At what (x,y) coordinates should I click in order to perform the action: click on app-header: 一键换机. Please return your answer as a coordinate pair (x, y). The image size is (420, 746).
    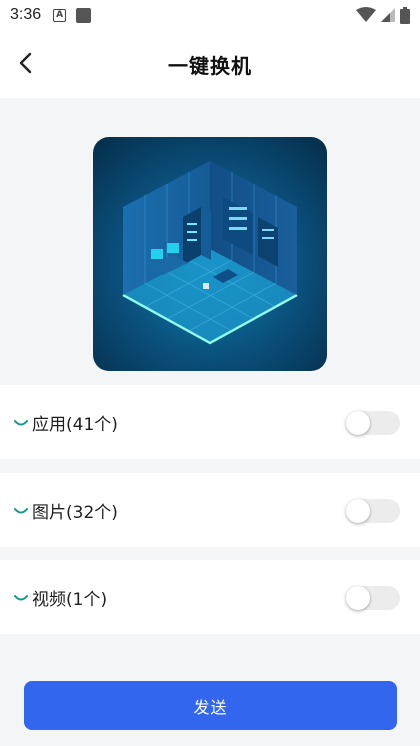
    Looking at the image, I should click on (210, 64).